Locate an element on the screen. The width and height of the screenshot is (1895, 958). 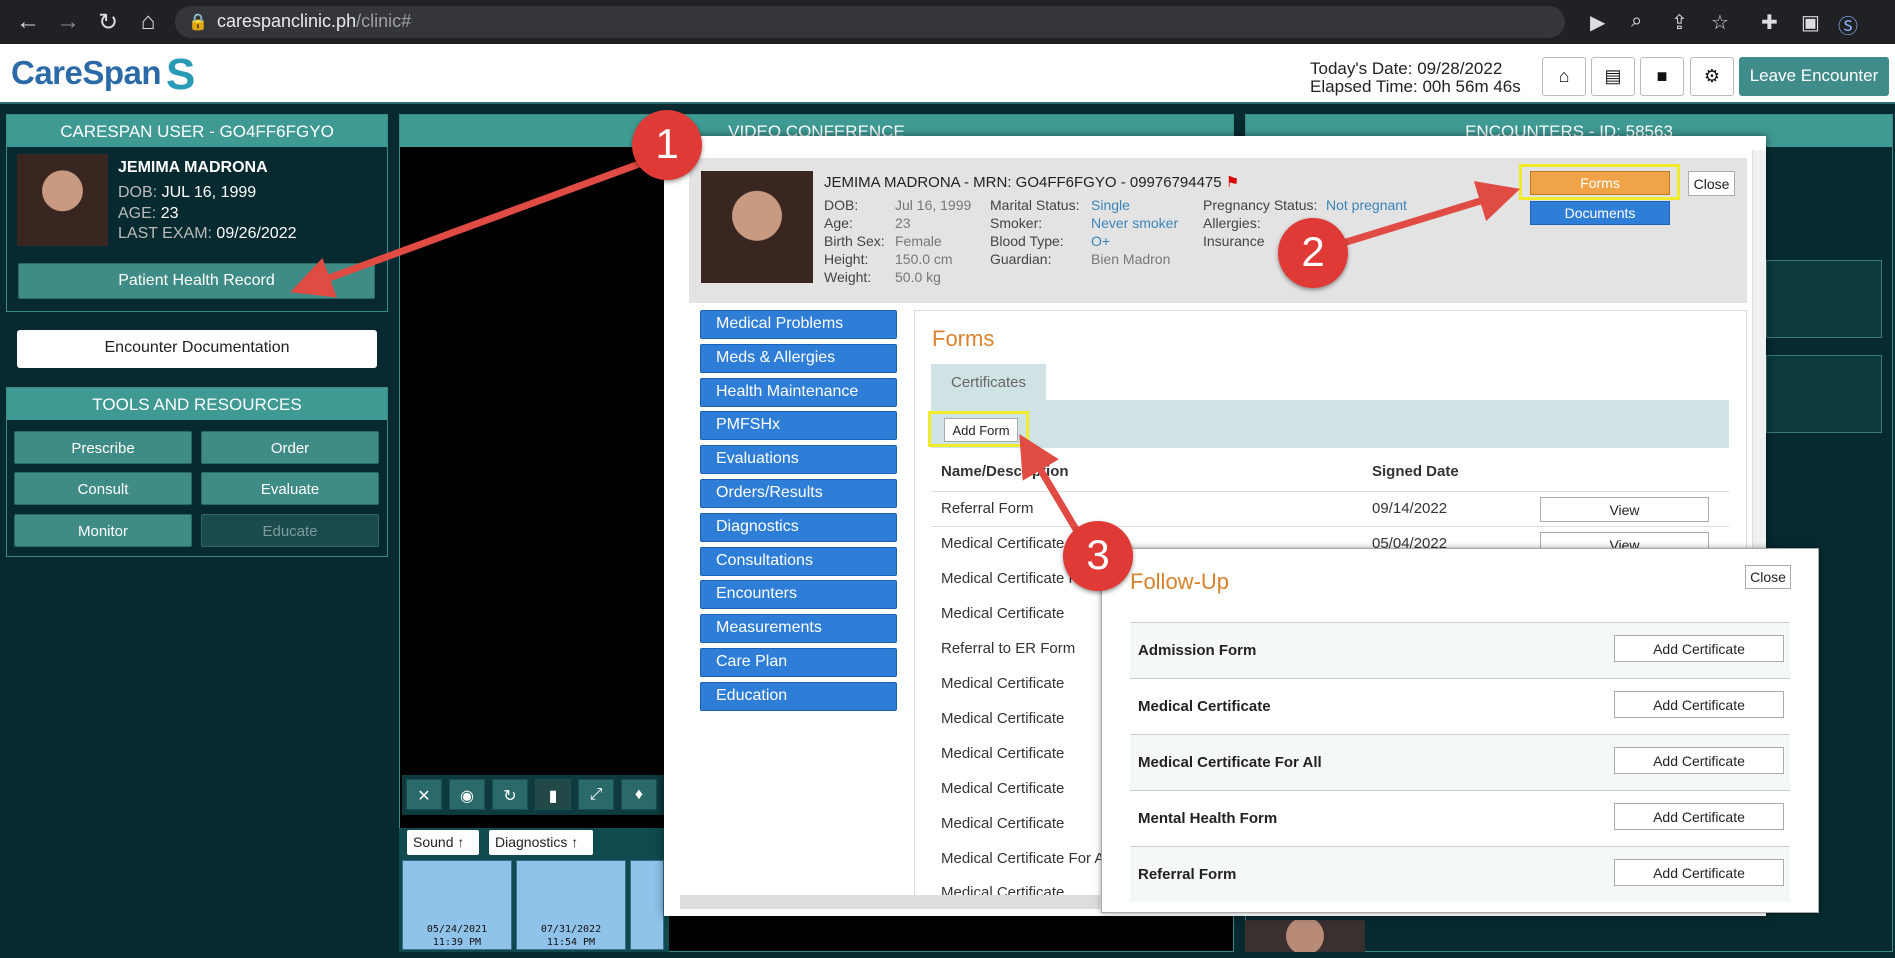
callout-2: 2 is located at coordinates (1313, 253).